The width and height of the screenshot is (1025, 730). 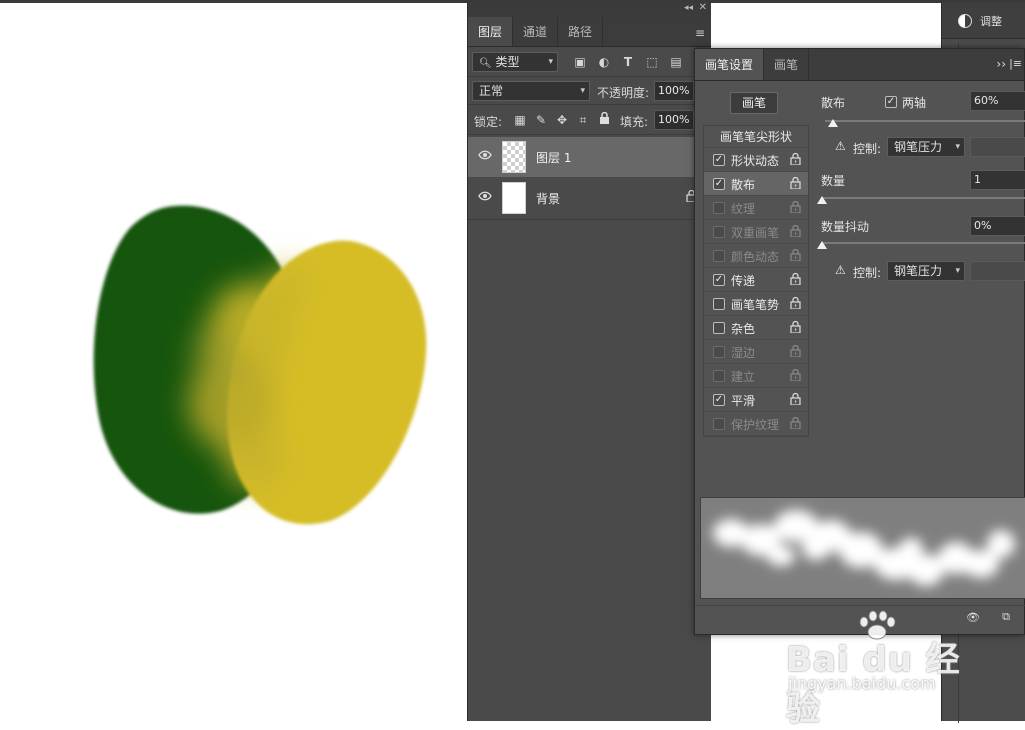 I want to click on close-icon: ✕, so click(x=703, y=7).